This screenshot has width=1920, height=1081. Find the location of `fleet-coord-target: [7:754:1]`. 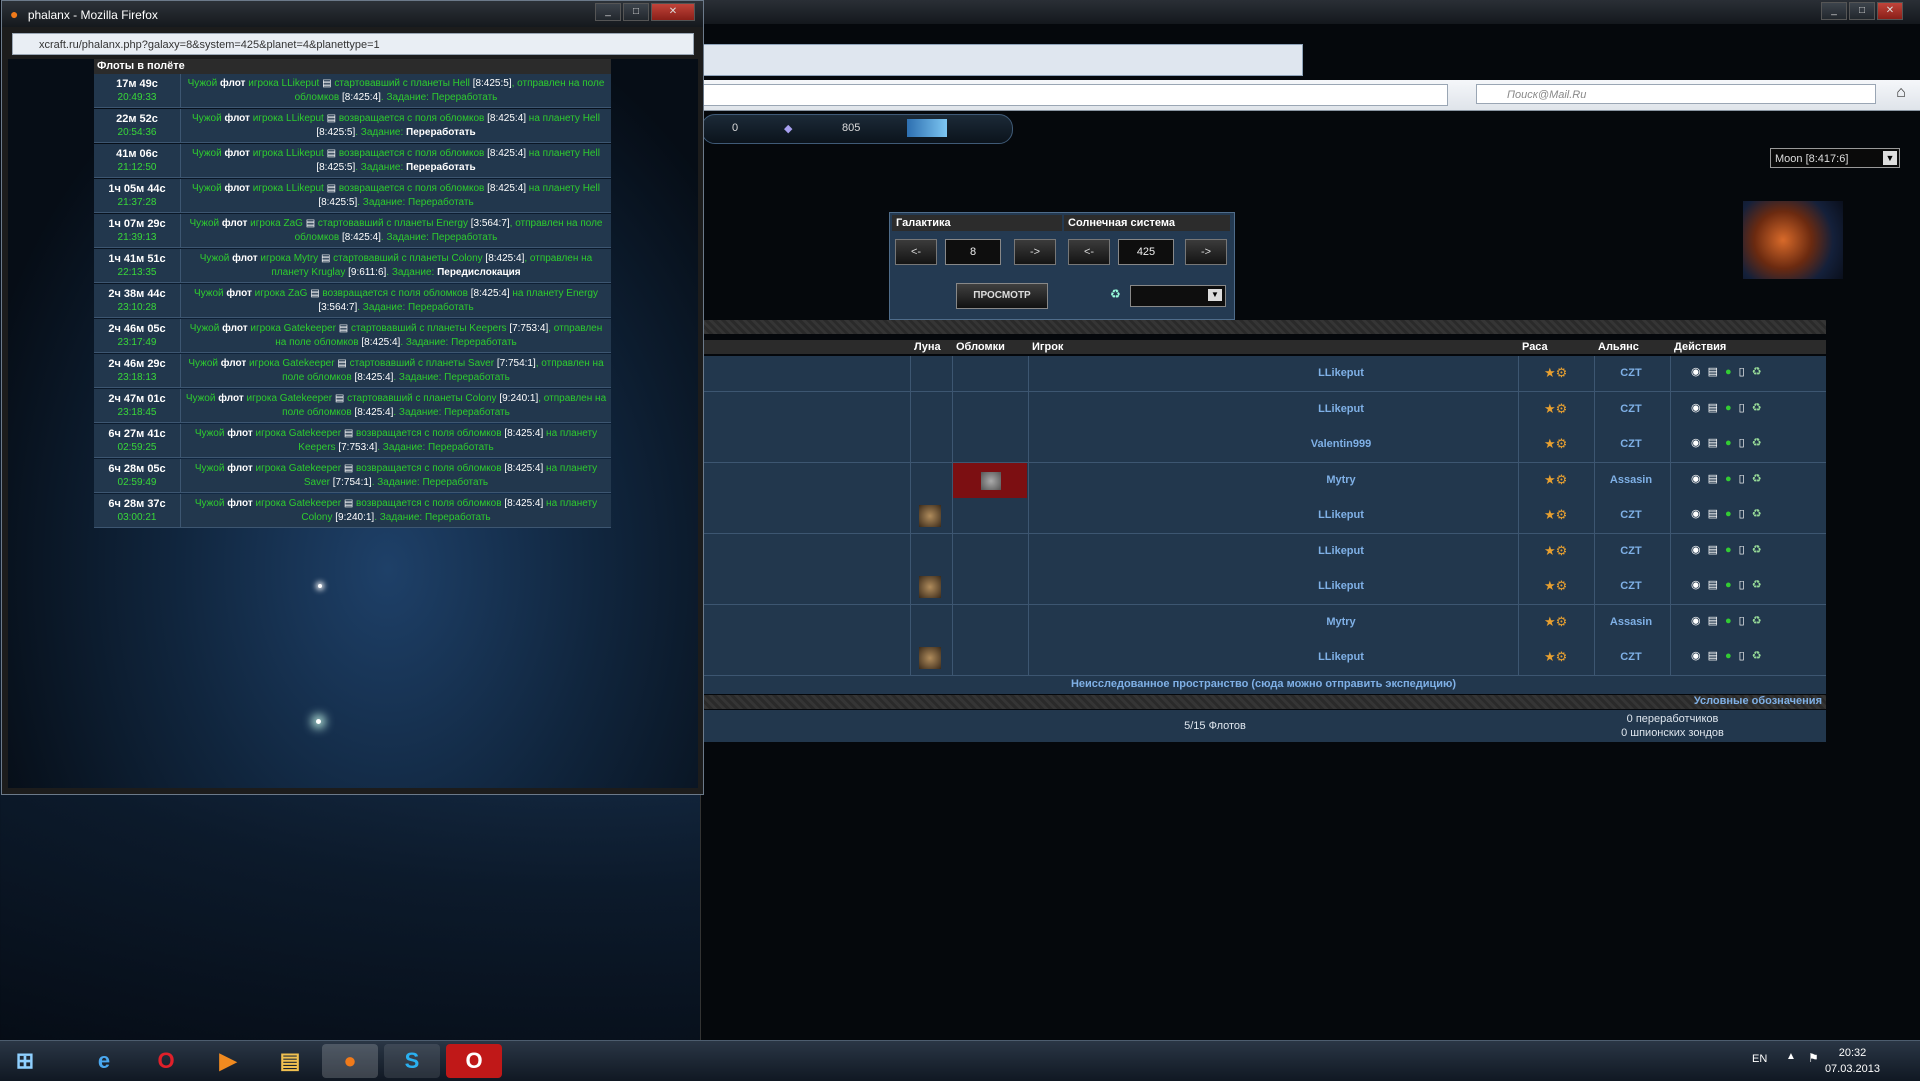

fleet-coord-target: [7:754:1] is located at coordinates (352, 482).